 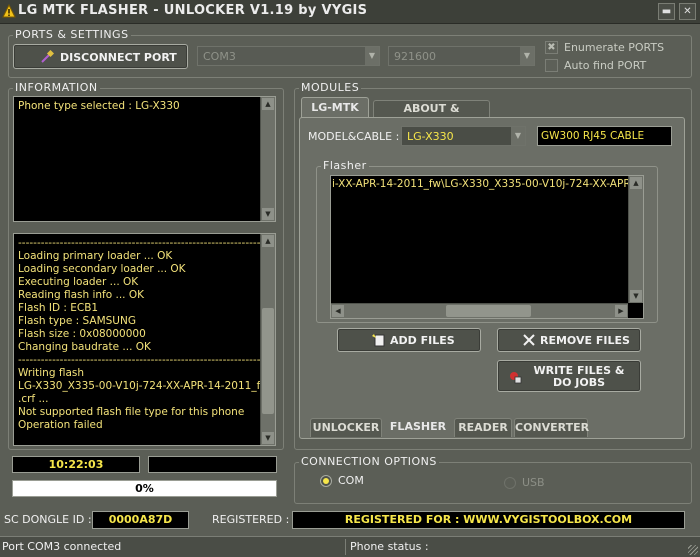 I want to click on auto-find-port-checkbox: Auto find PORT, so click(x=615, y=66).